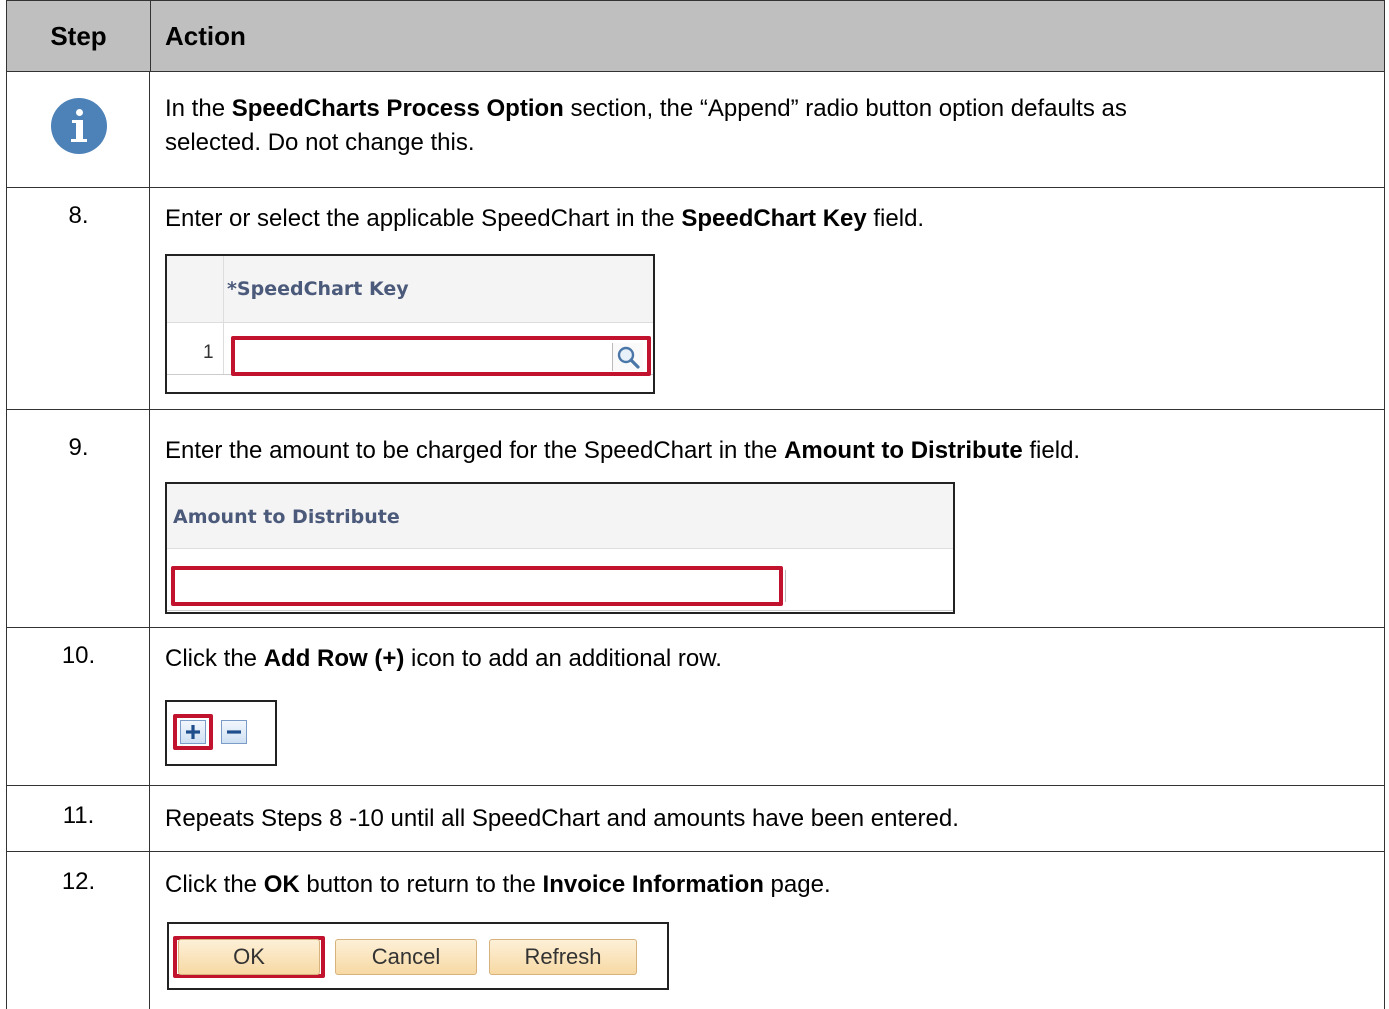 Image resolution: width=1389 pixels, height=1009 pixels. What do you see at coordinates (79, 126) in the screenshot?
I see `info-icon` at bounding box center [79, 126].